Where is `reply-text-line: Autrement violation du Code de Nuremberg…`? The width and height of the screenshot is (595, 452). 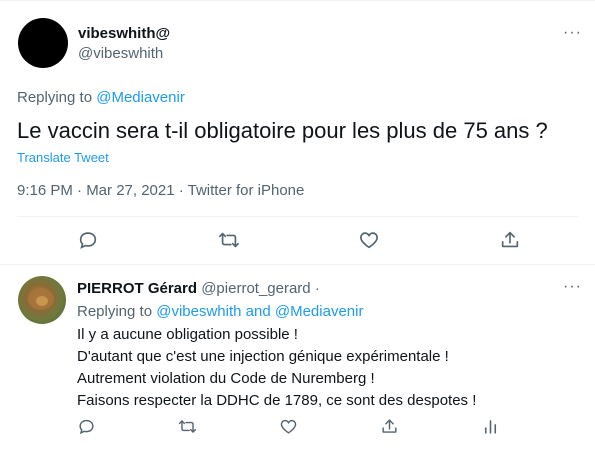
reply-text-line: Autrement violation du Code de Nuremberg… is located at coordinates (226, 378).